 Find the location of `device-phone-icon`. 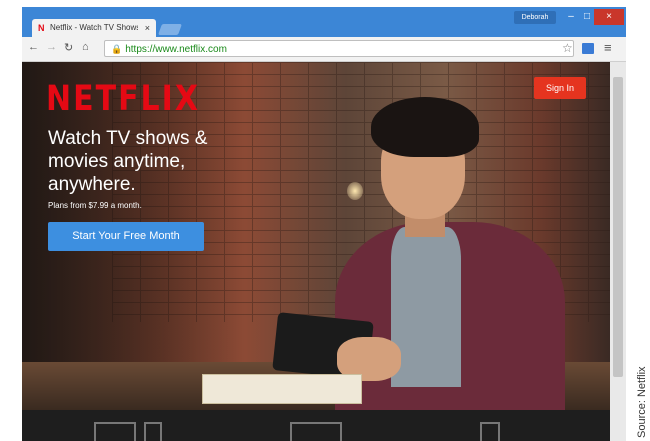

device-phone-icon is located at coordinates (153, 431).